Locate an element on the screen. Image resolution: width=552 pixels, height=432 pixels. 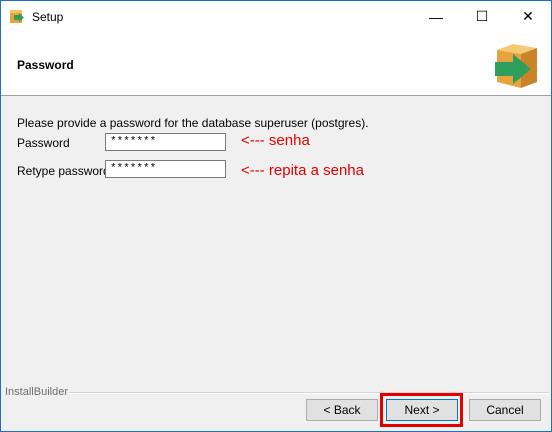
window-title: Setup is located at coordinates (48, 17).